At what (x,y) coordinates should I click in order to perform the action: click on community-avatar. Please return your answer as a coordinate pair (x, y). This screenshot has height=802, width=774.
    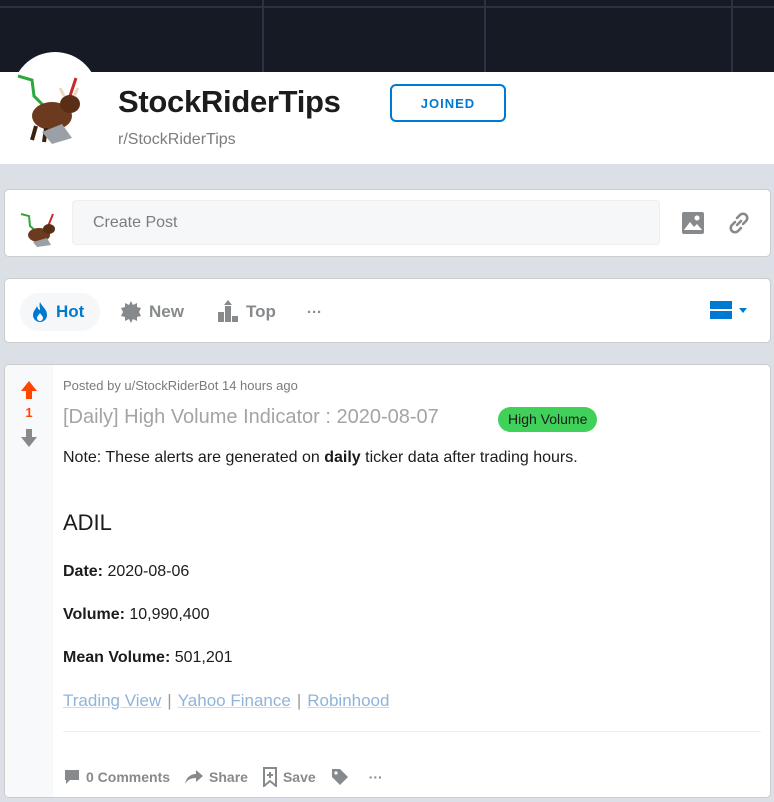
    Looking at the image, I should click on (55, 102).